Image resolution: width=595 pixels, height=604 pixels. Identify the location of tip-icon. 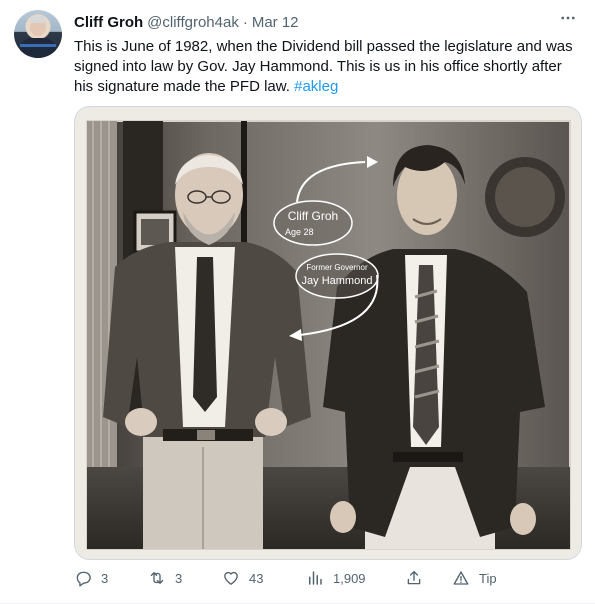
(461, 578).